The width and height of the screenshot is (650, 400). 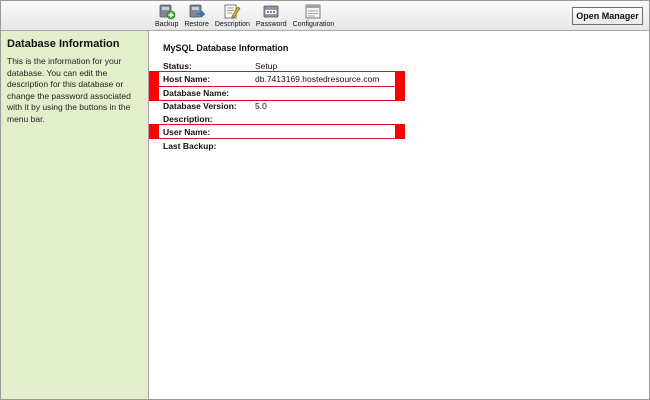 I want to click on description-label: Description, so click(x=232, y=24).